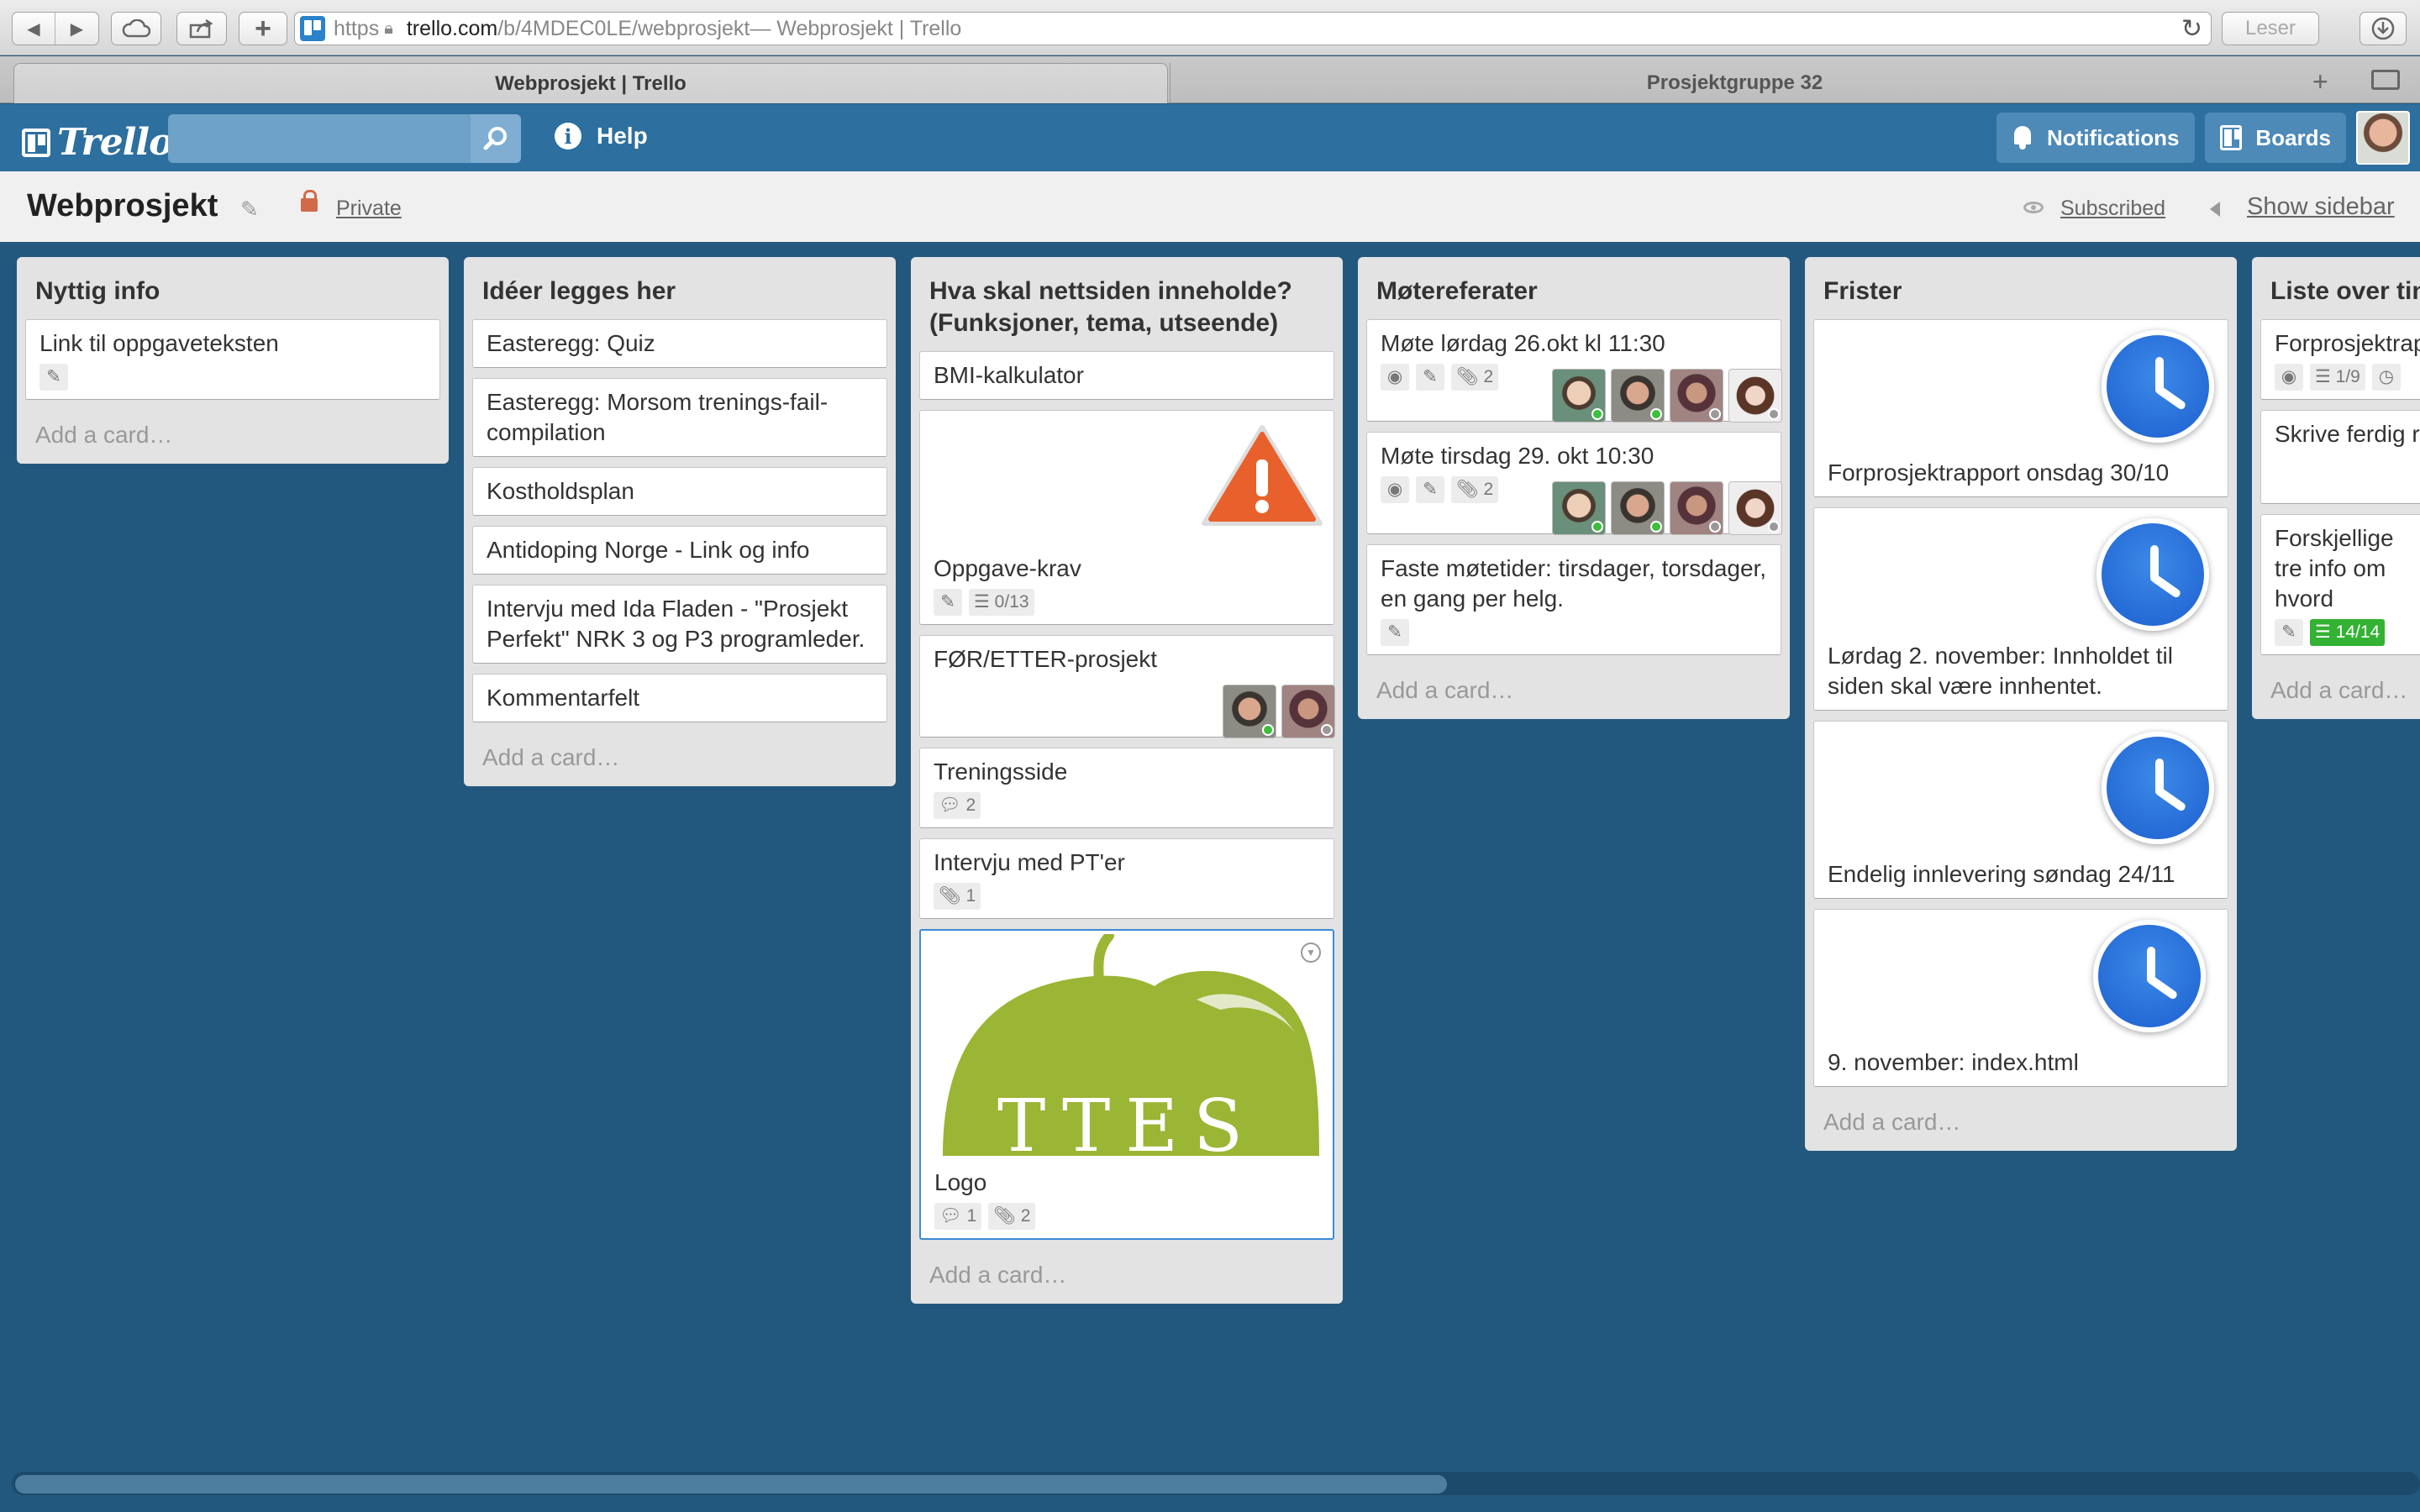 This screenshot has width=2420, height=1512. What do you see at coordinates (2021, 290) in the screenshot?
I see `list-title: Frister` at bounding box center [2021, 290].